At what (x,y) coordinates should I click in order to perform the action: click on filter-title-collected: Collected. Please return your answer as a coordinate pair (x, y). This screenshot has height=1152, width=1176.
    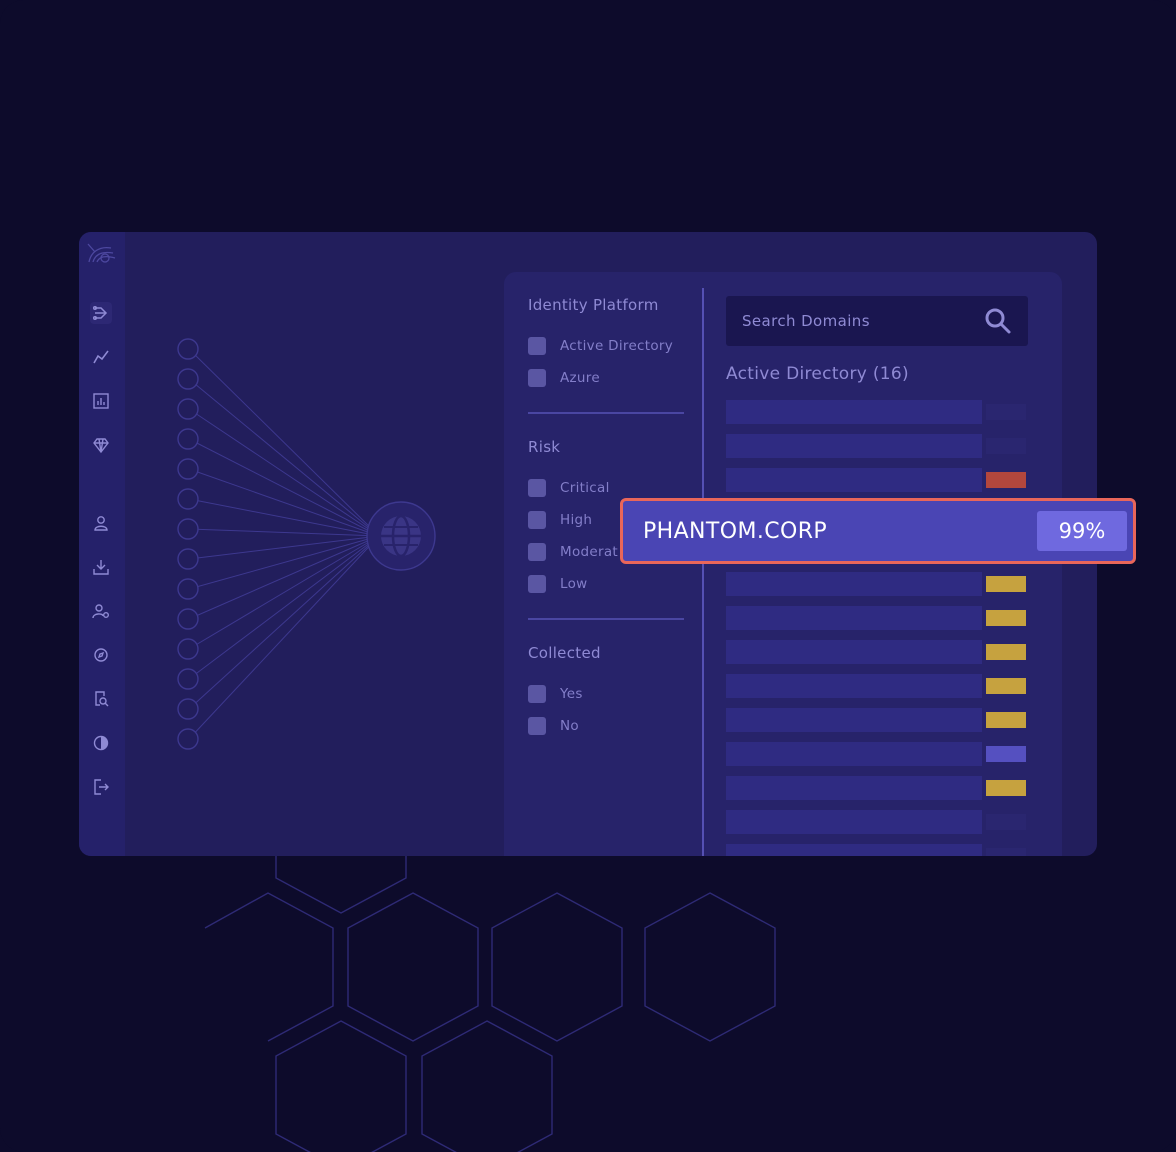
    Looking at the image, I should click on (564, 653).